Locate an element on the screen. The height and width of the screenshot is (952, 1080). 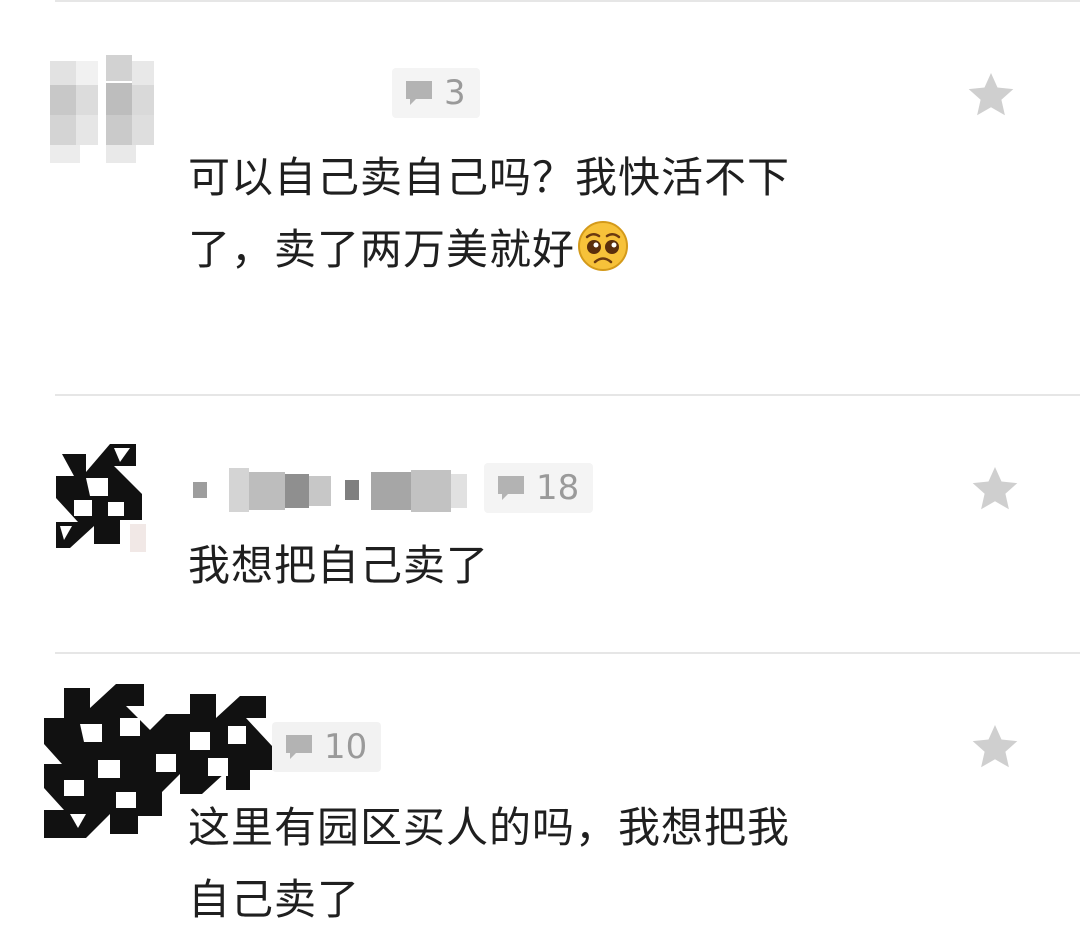
pleading-face-icon is located at coordinates (603, 246).